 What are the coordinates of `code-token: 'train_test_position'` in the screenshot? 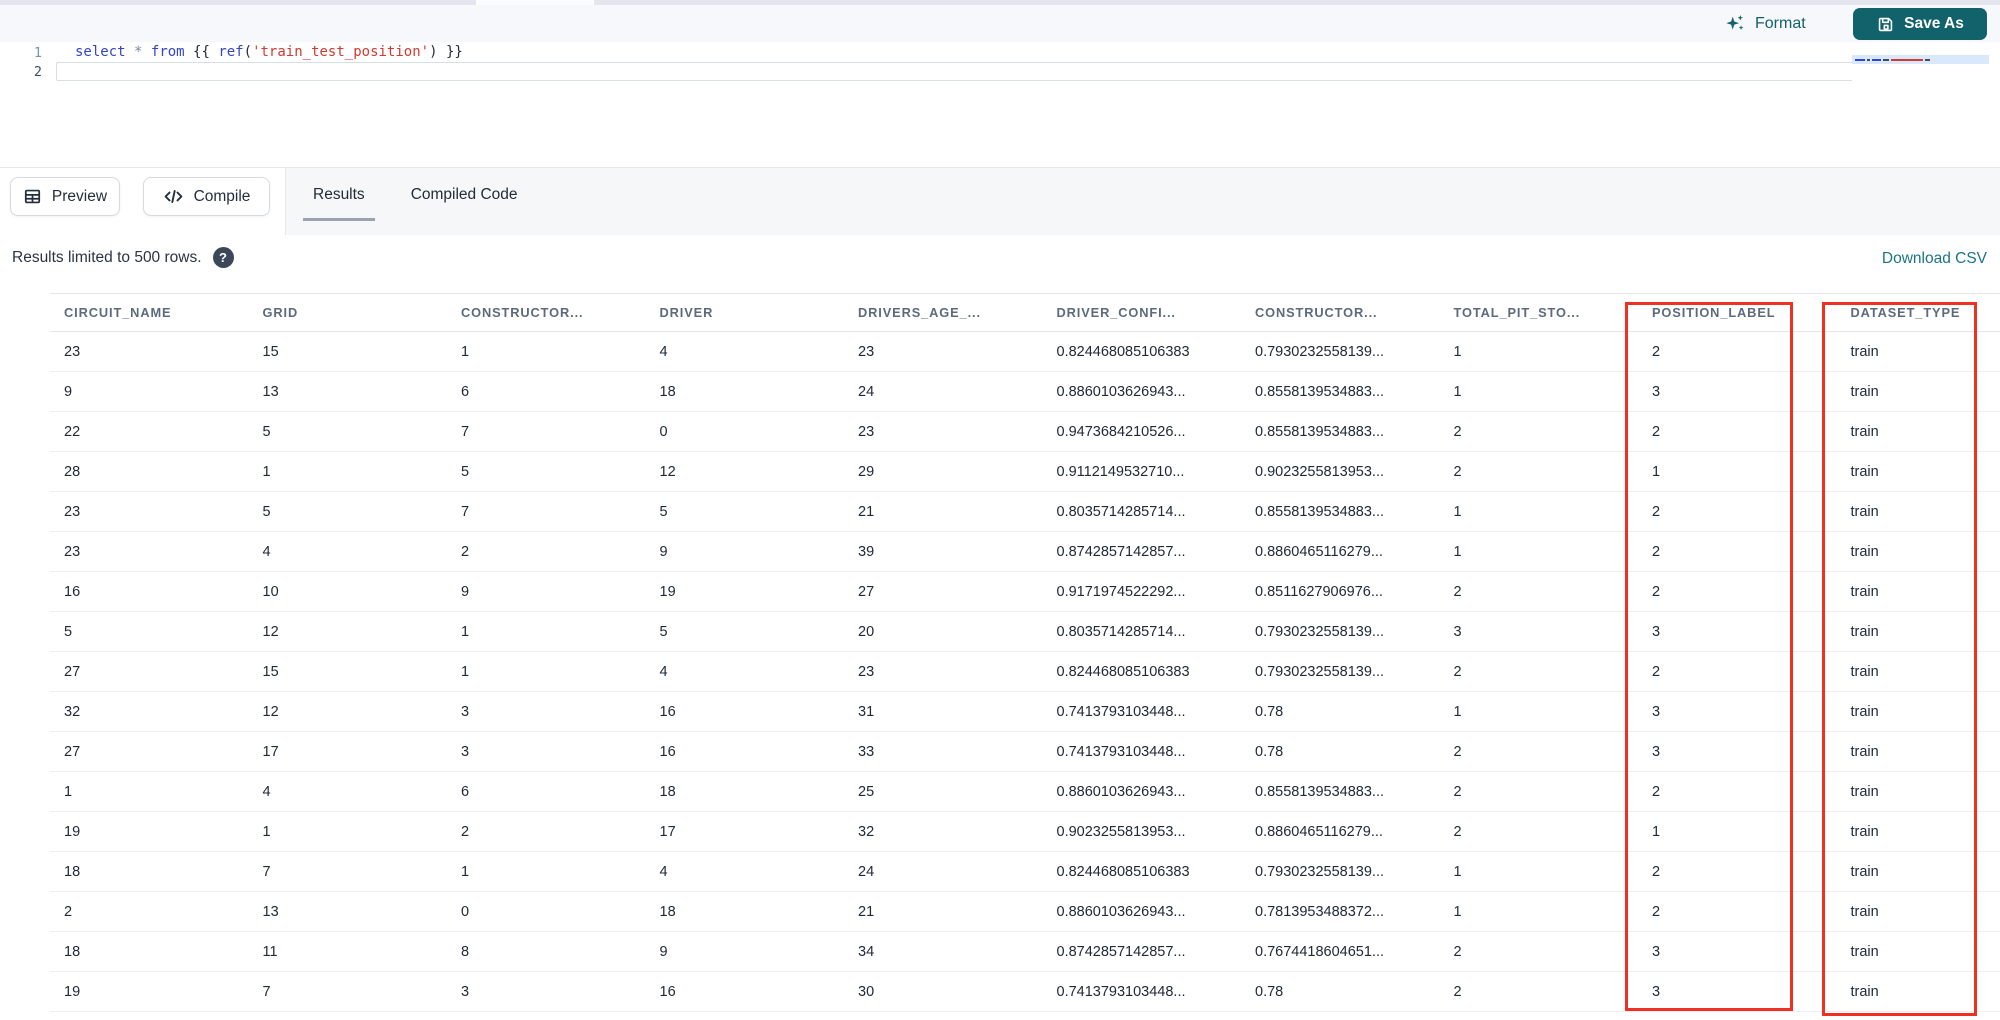 It's located at (341, 52).